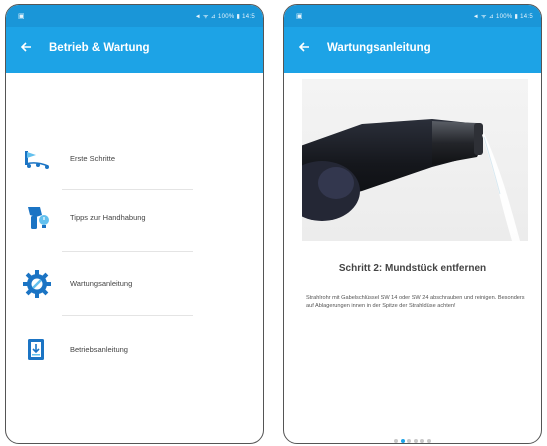 This screenshot has width=547, height=446. What do you see at coordinates (411, 180) in the screenshot?
I see `nozzle-photo-illustration` at bounding box center [411, 180].